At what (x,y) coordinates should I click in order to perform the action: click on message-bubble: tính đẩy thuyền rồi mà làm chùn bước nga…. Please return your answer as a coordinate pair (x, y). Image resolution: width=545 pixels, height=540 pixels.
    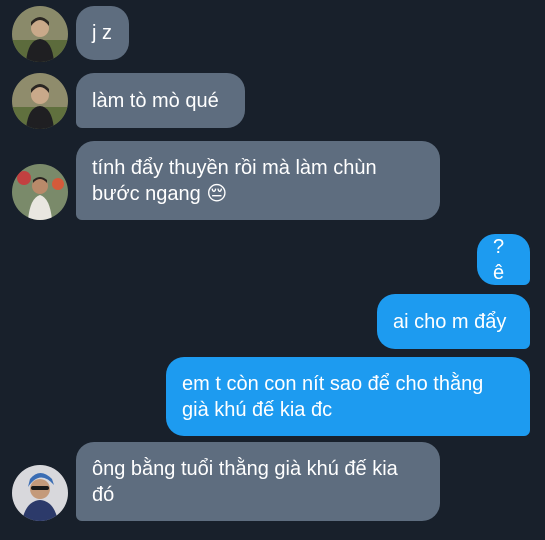
    Looking at the image, I should click on (258, 180).